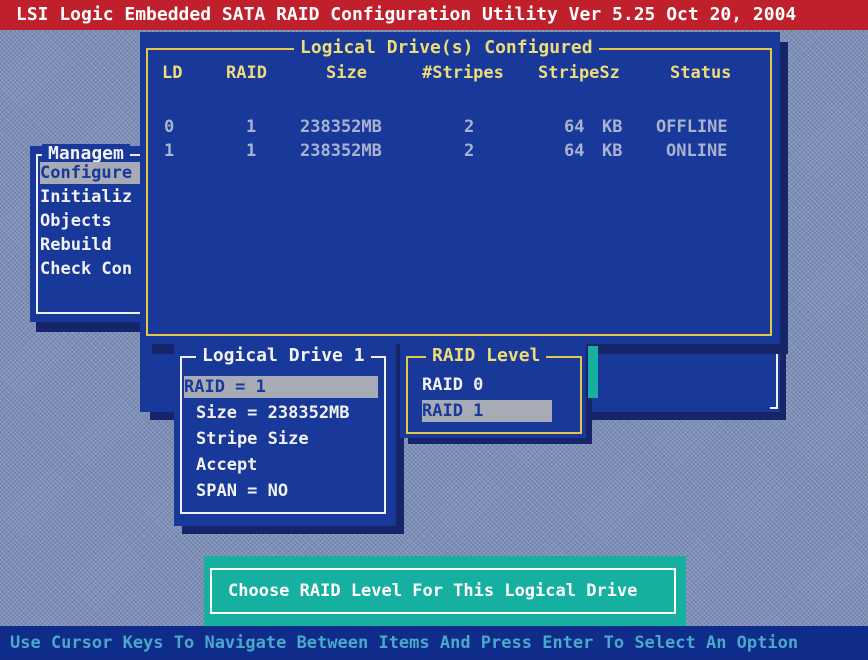 The width and height of the screenshot is (868, 660). Describe the element at coordinates (452, 385) in the screenshot. I see `raid-level-option-raid-0: RAID 0` at that location.